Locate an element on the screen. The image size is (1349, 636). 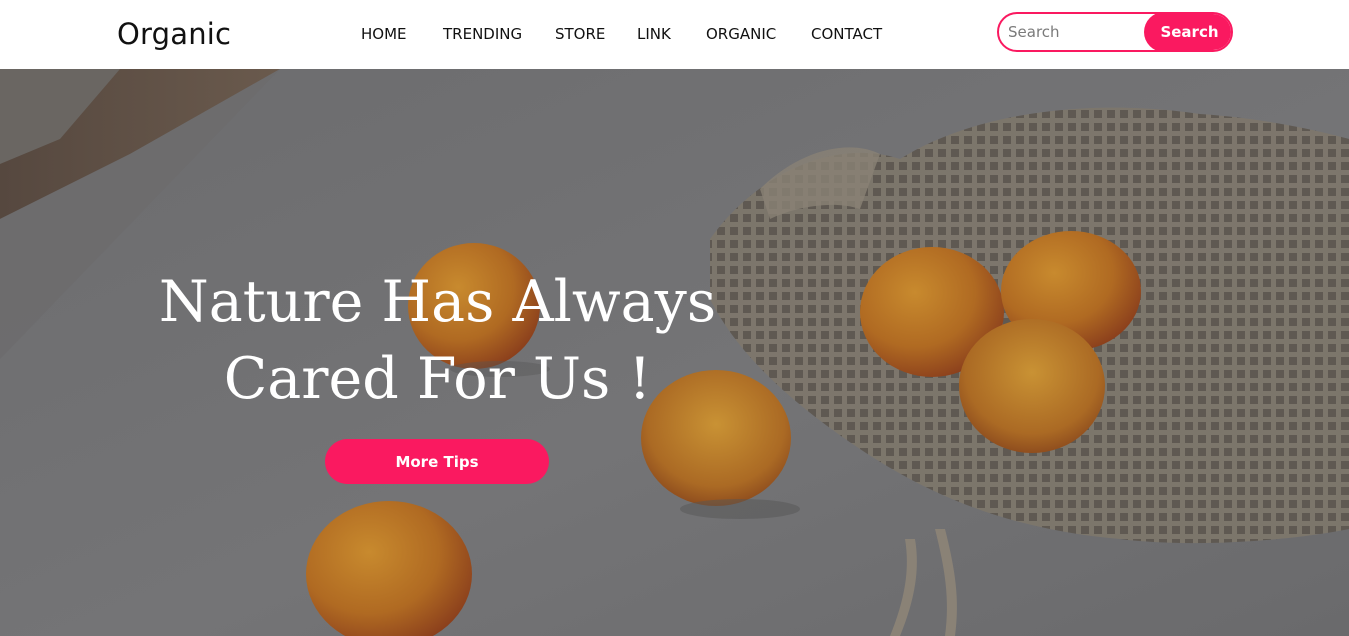
nav-link-link: LINK is located at coordinates (654, 34).